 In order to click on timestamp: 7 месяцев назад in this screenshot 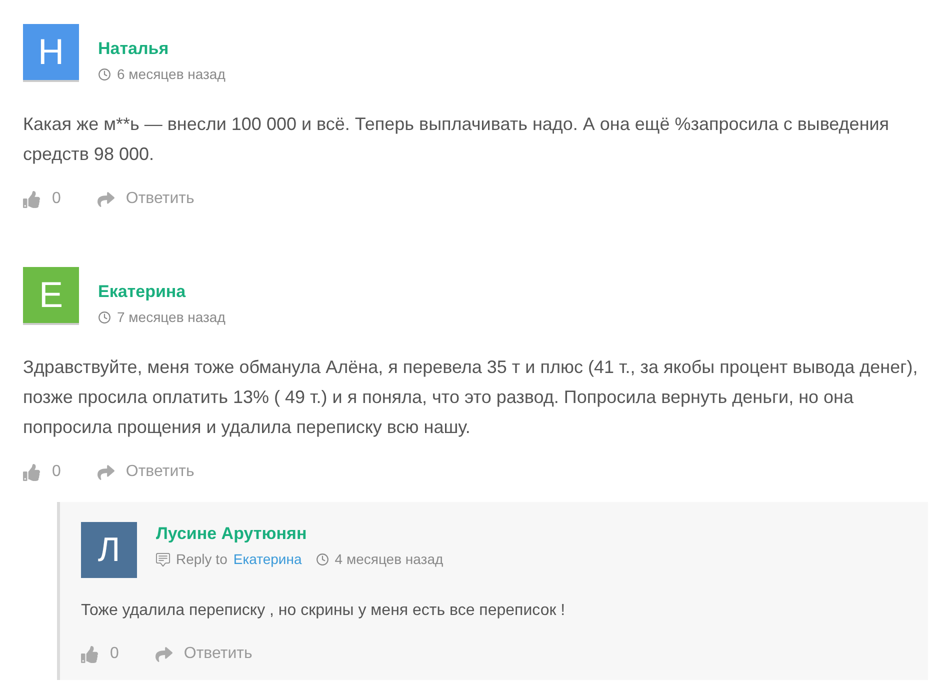, I will do `click(171, 317)`.